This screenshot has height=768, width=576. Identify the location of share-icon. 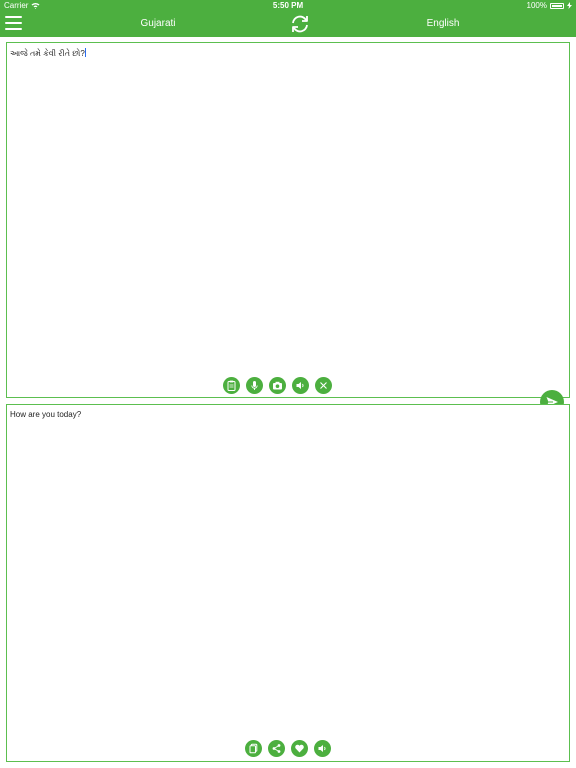
(276, 748).